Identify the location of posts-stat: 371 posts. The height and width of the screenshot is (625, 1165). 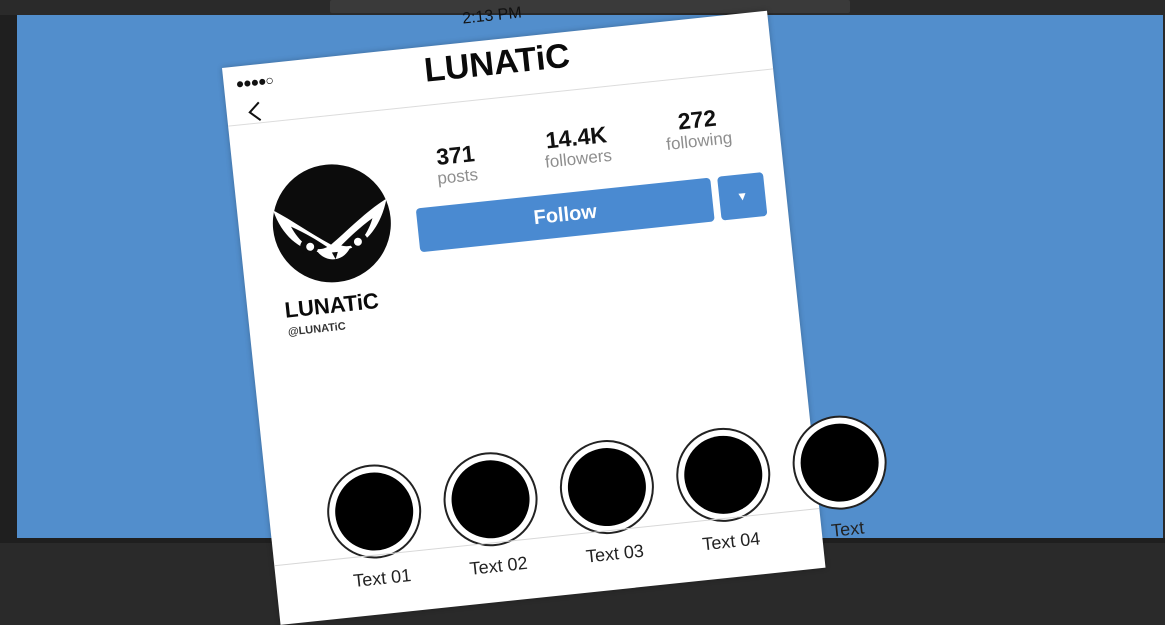
(456, 165).